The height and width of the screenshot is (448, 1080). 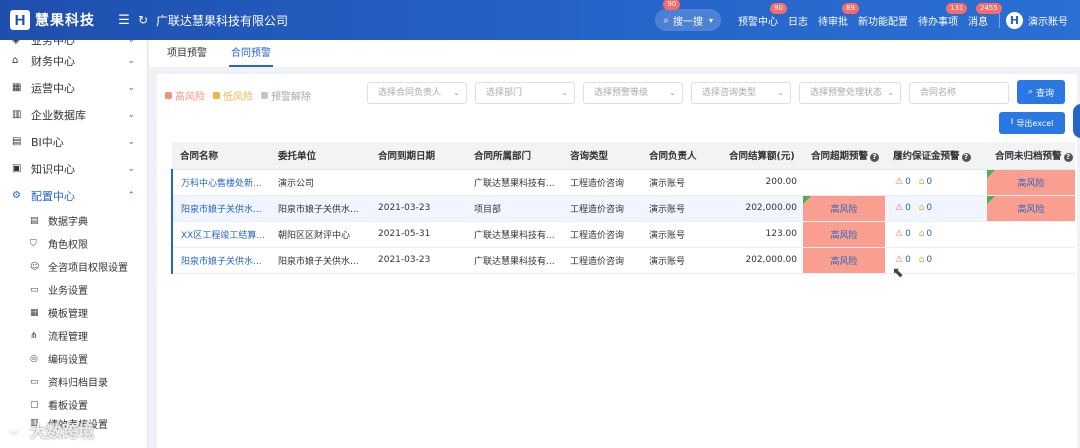 I want to click on due-date-cell, so click(x=418, y=182).